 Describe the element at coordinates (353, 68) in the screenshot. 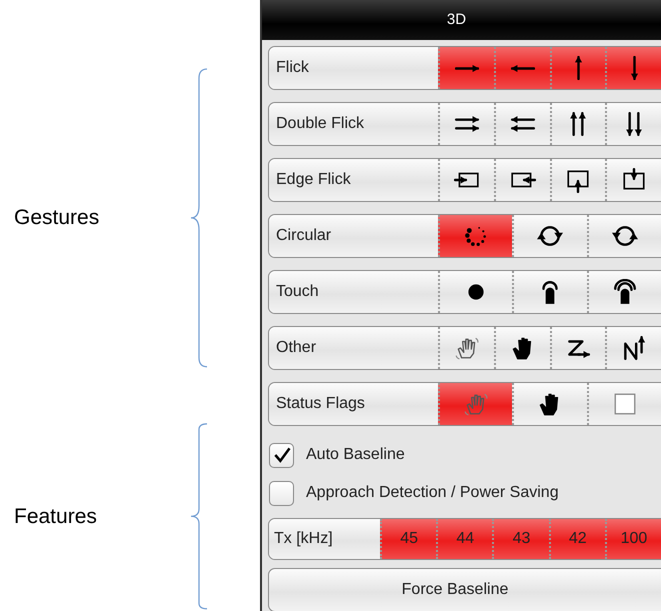

I see `gesture-row-label: Flick` at that location.